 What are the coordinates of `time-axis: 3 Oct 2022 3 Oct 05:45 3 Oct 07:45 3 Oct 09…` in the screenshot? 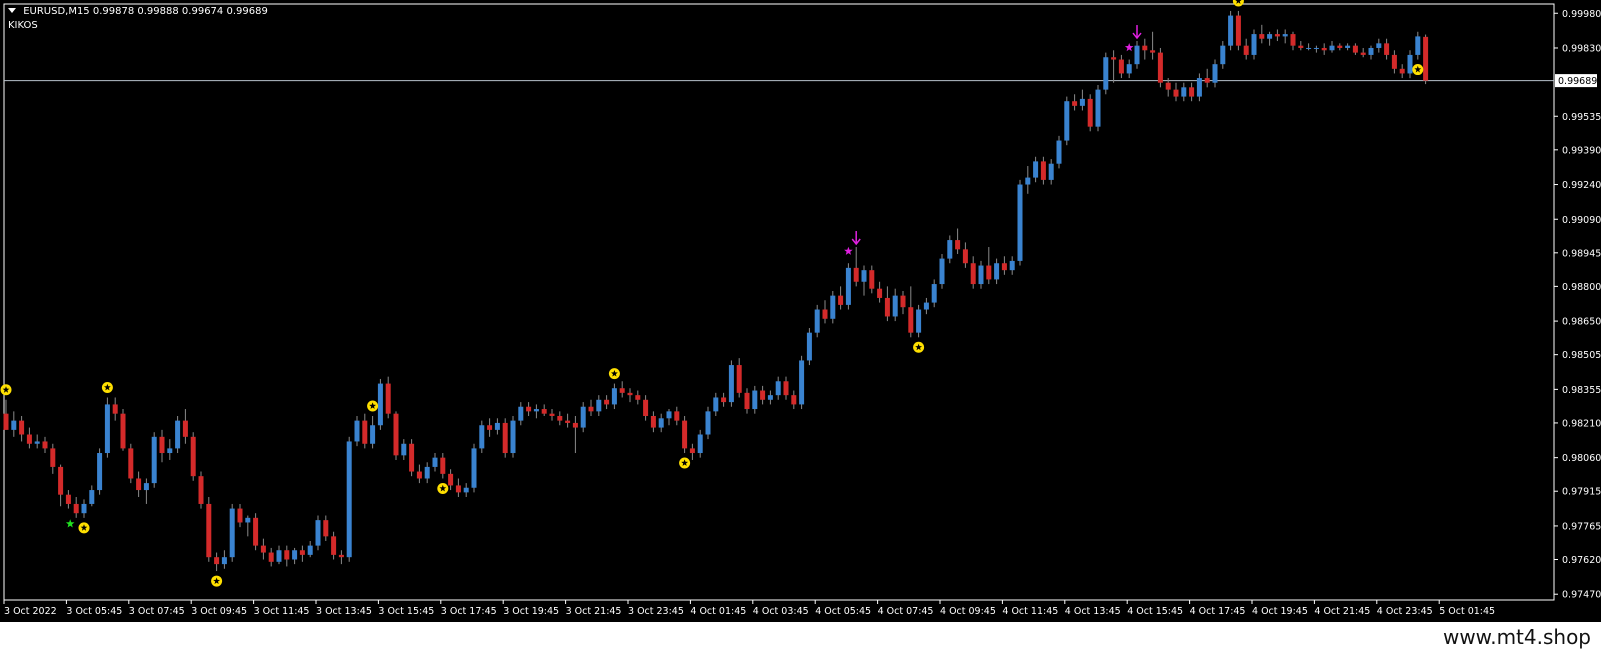 It's located at (749, 608).